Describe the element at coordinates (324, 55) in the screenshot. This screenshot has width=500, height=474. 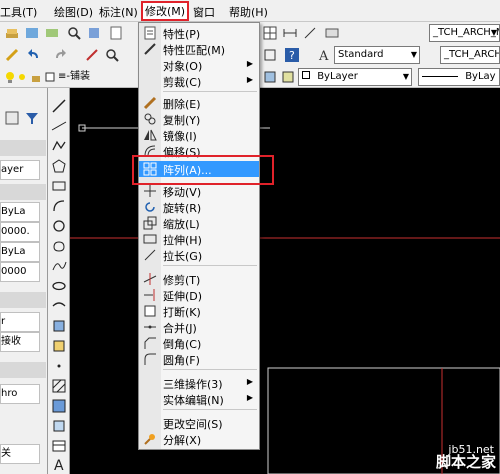
I see `text-style-icon: A` at that location.